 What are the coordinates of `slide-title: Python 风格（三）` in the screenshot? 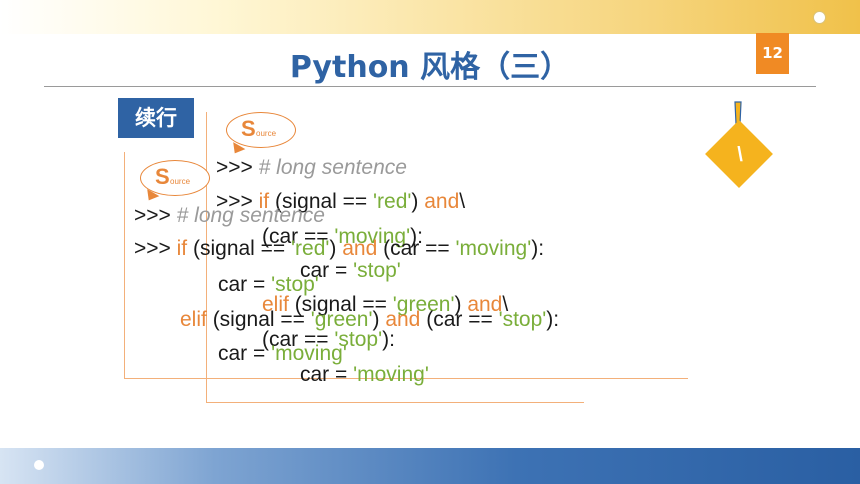 It's located at (430, 67).